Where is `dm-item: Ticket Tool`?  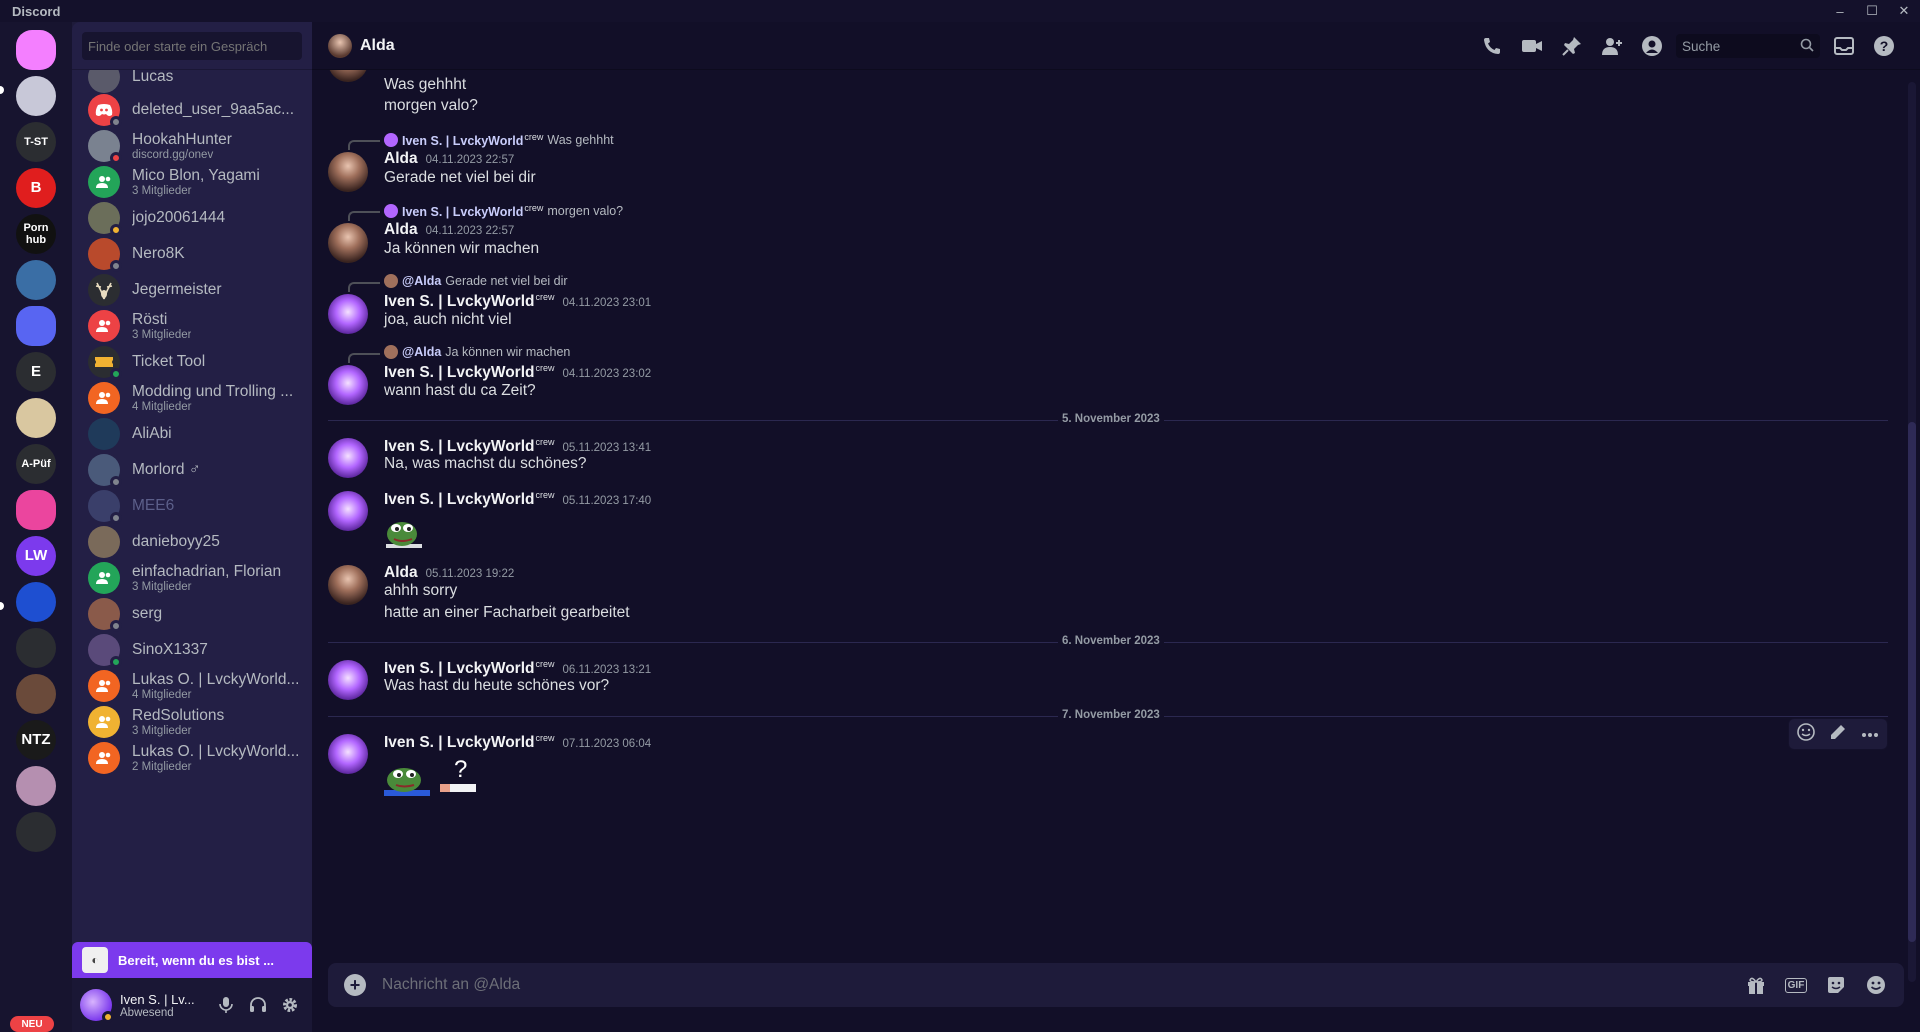 dm-item: Ticket Tool is located at coordinates (192, 362).